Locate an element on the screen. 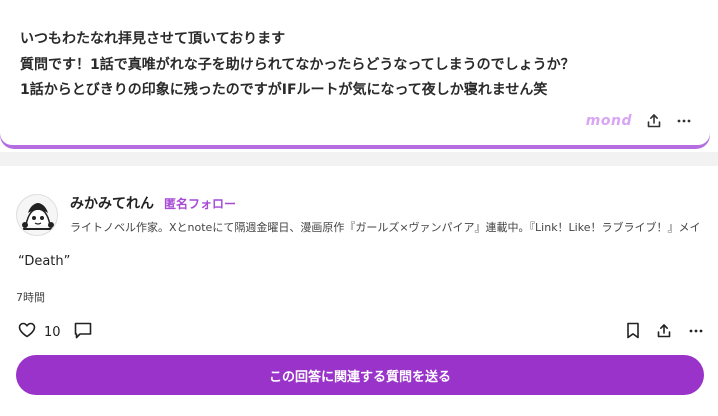 Image resolution: width=718 pixels, height=416 pixels. avatar is located at coordinates (37, 215).